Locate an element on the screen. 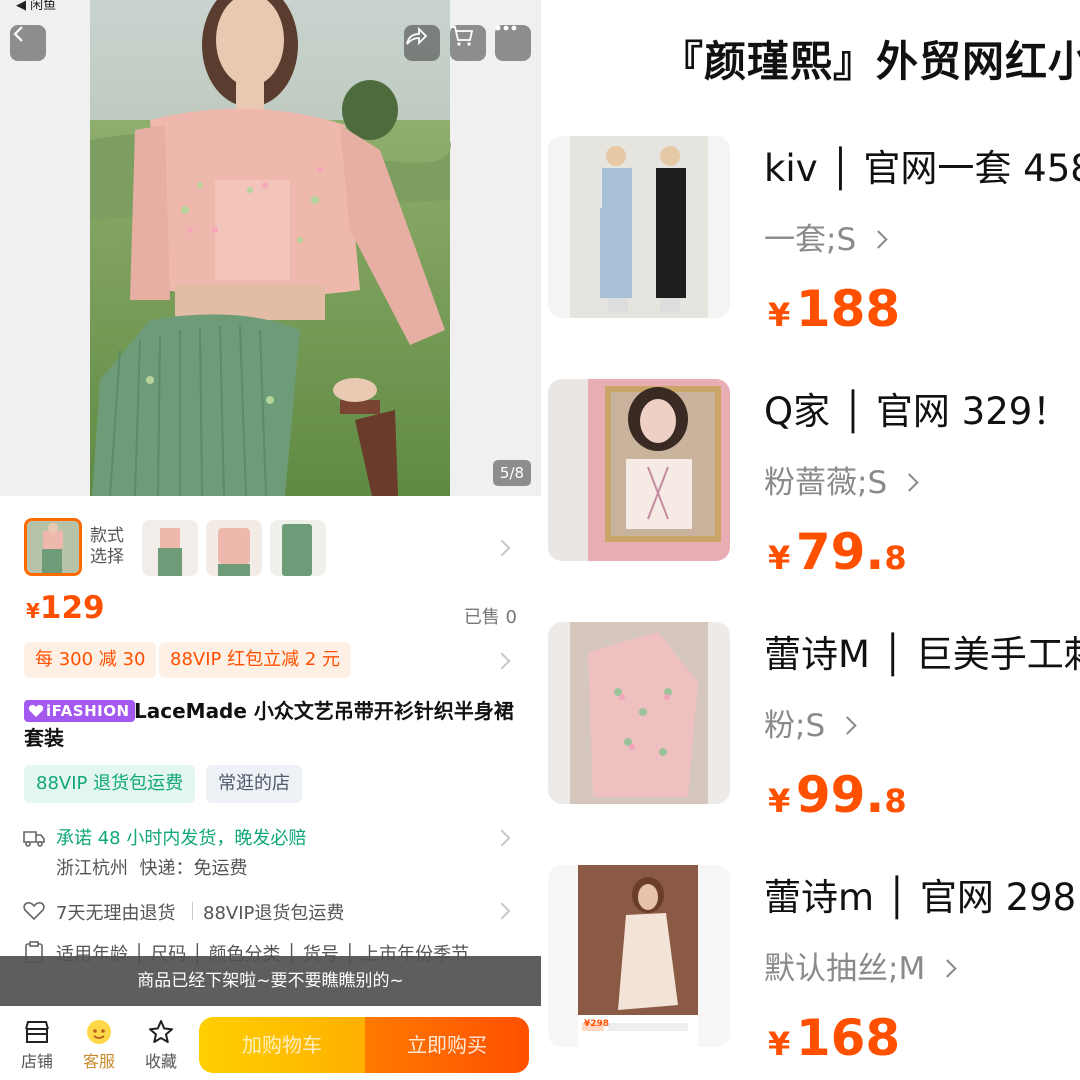 This screenshot has width=1080, height=1080. list-item: kiv │ 官网一套 458！ 一套;S ¥ 188 is located at coordinates (814, 237).